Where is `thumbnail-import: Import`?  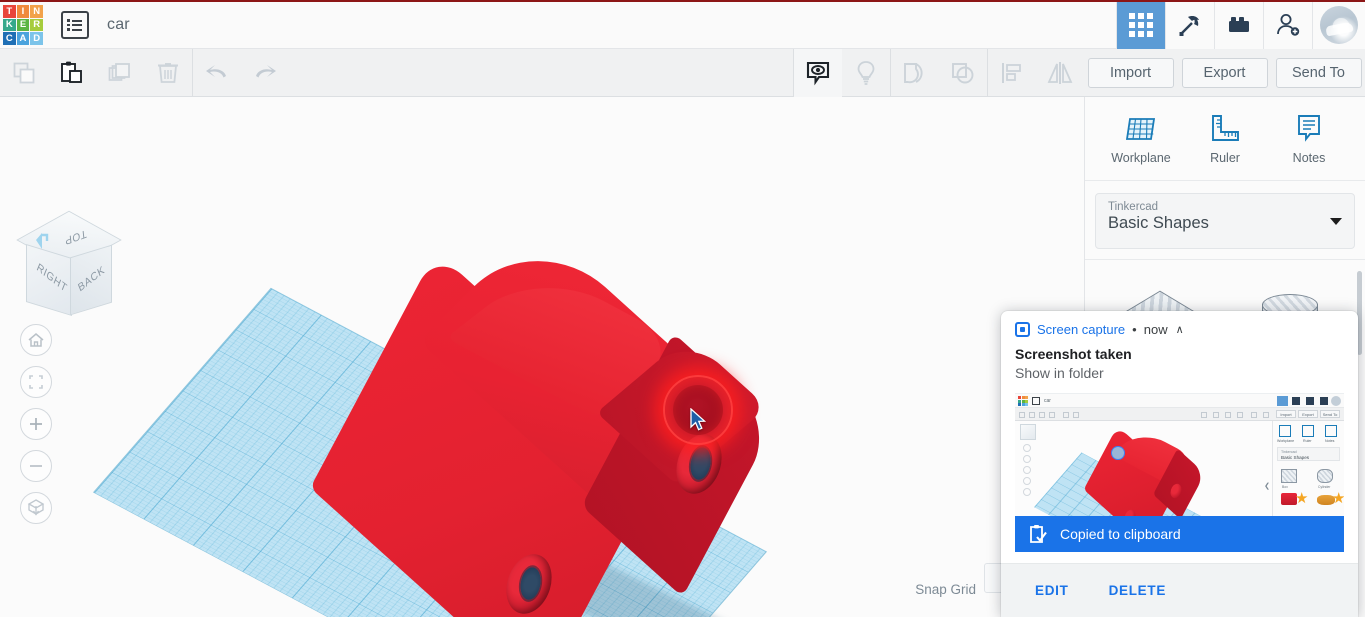
thumbnail-import: Import is located at coordinates (1286, 414).